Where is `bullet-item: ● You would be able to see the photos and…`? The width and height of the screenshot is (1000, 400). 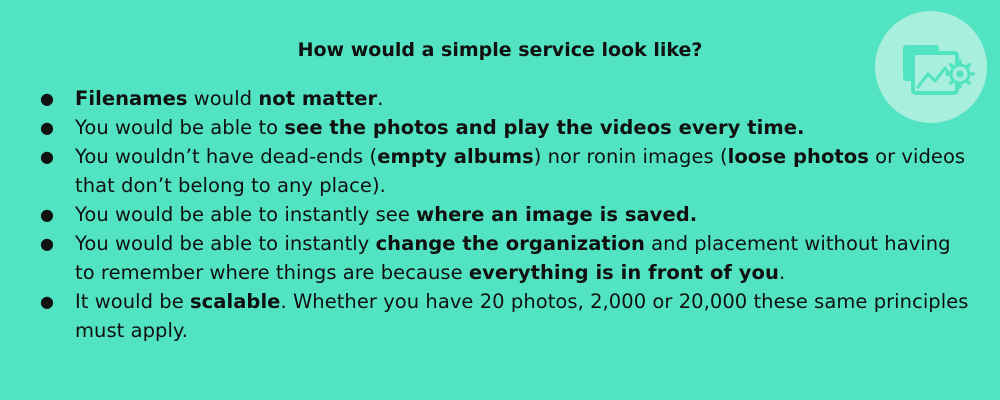 bullet-item: ● You would be able to see the photos and… is located at coordinates (507, 127).